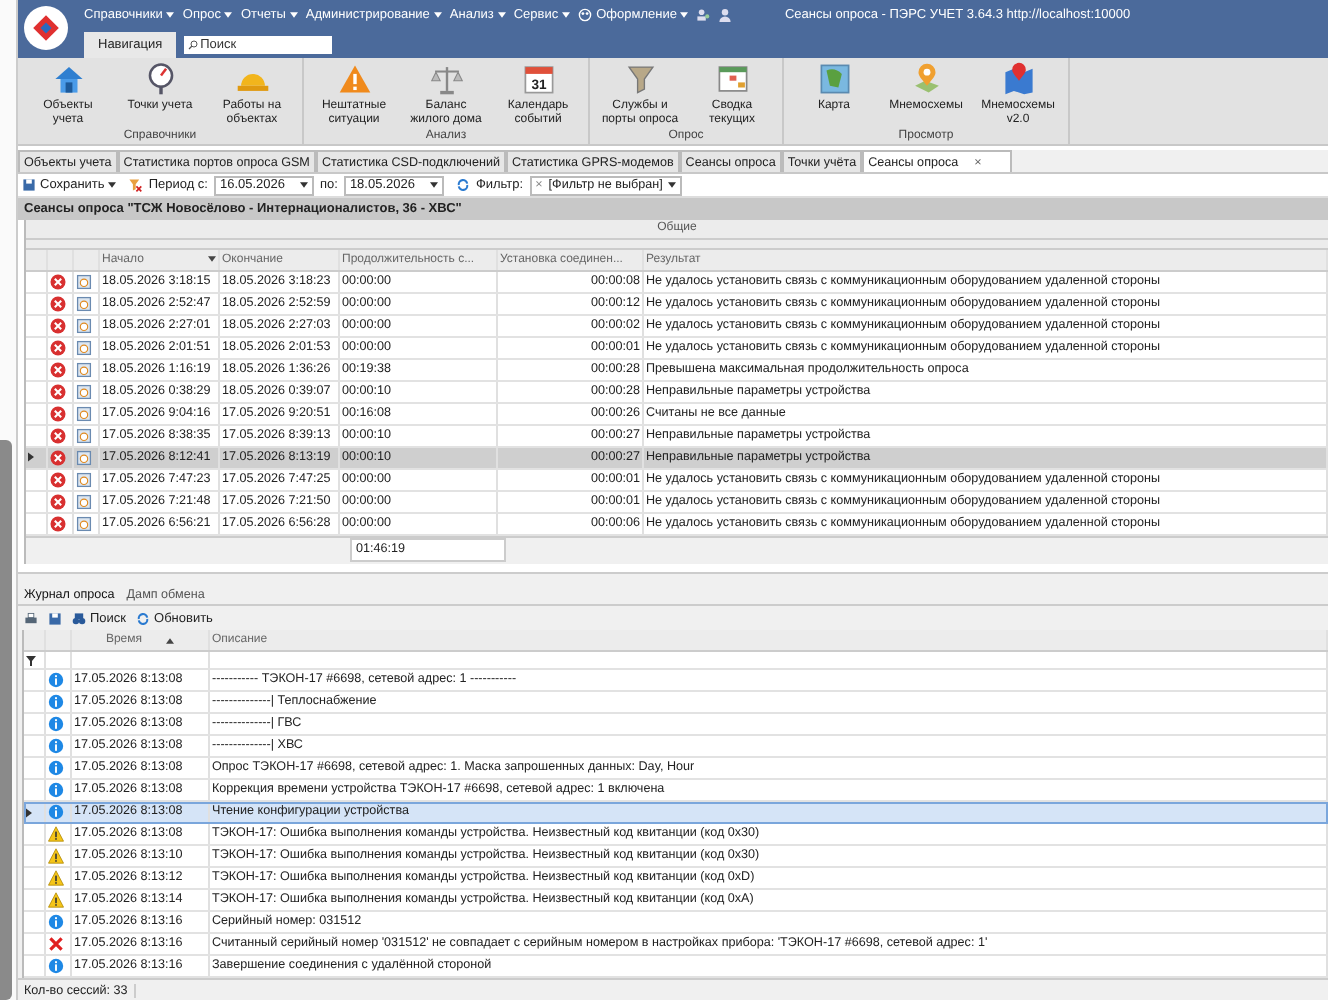  What do you see at coordinates (585, 15) in the screenshot?
I see `palette-icon` at bounding box center [585, 15].